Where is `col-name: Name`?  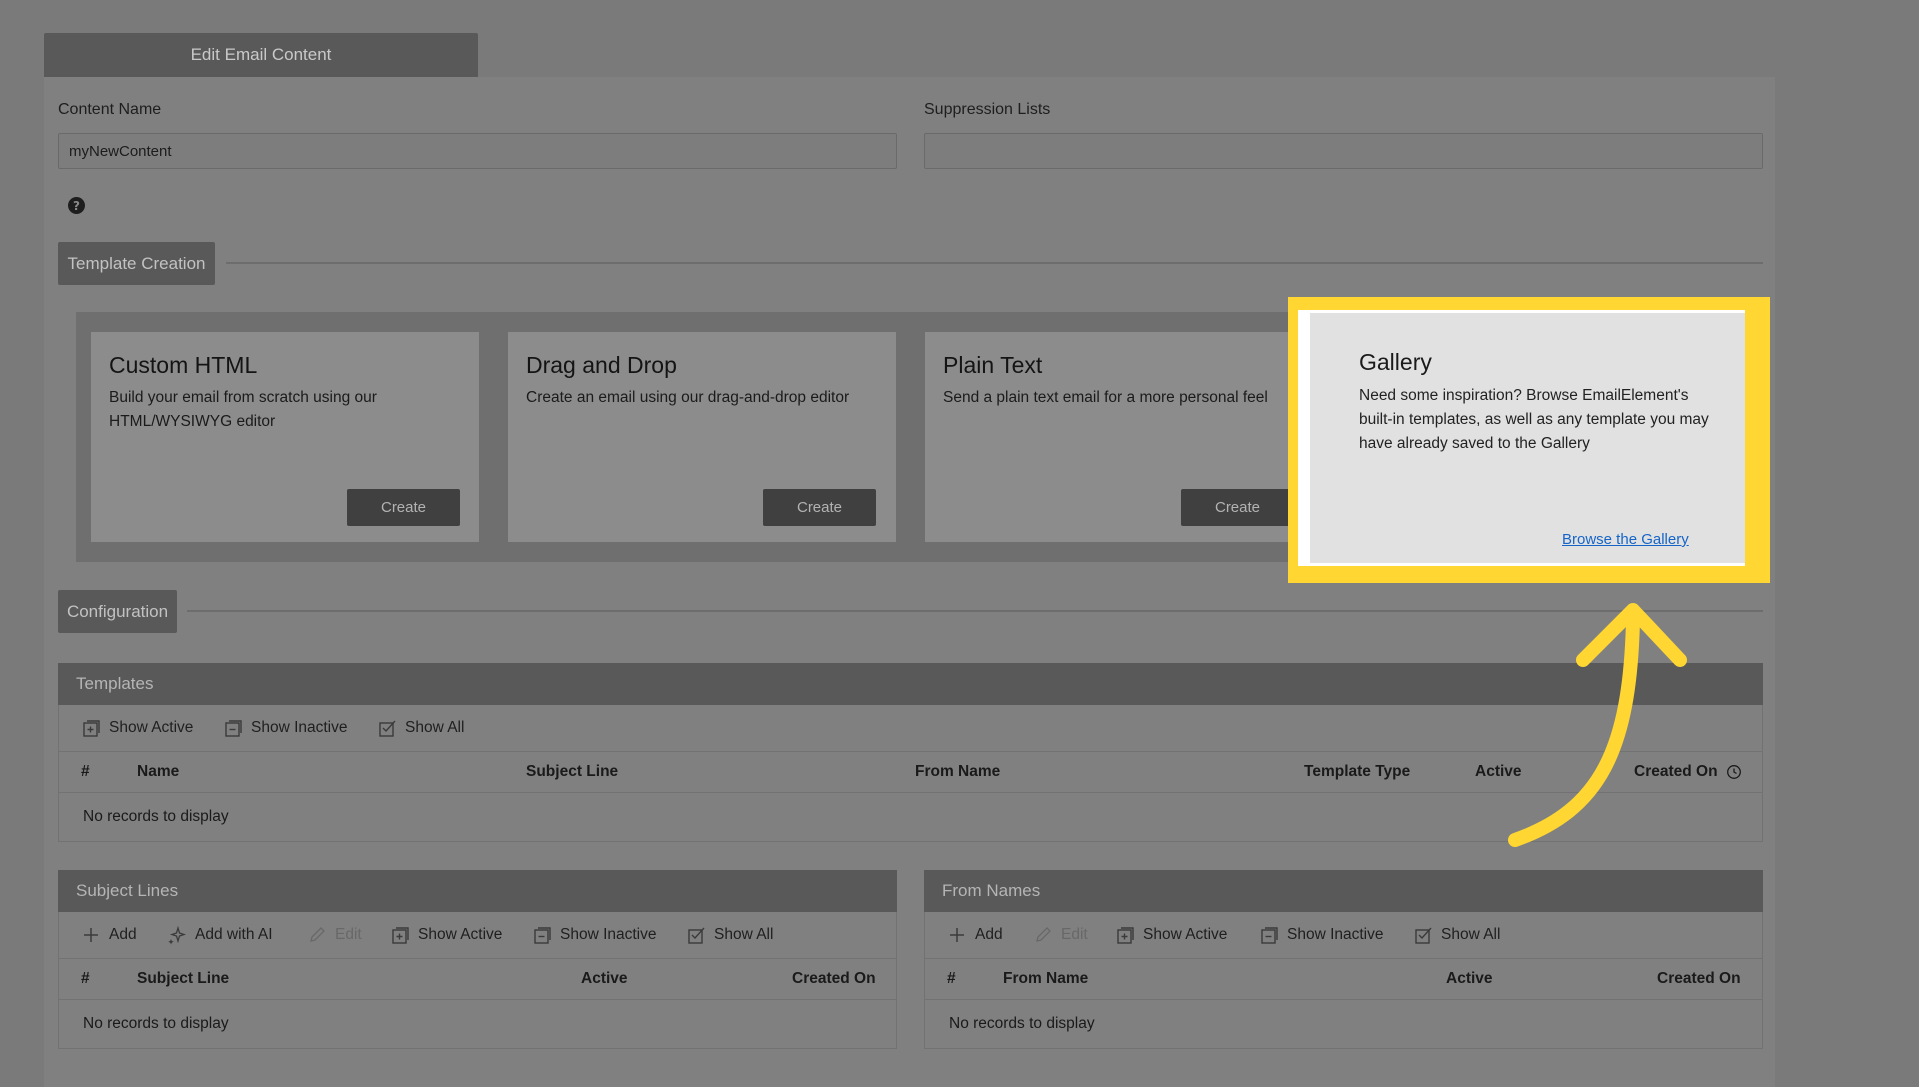
col-name: Name is located at coordinates (158, 772).